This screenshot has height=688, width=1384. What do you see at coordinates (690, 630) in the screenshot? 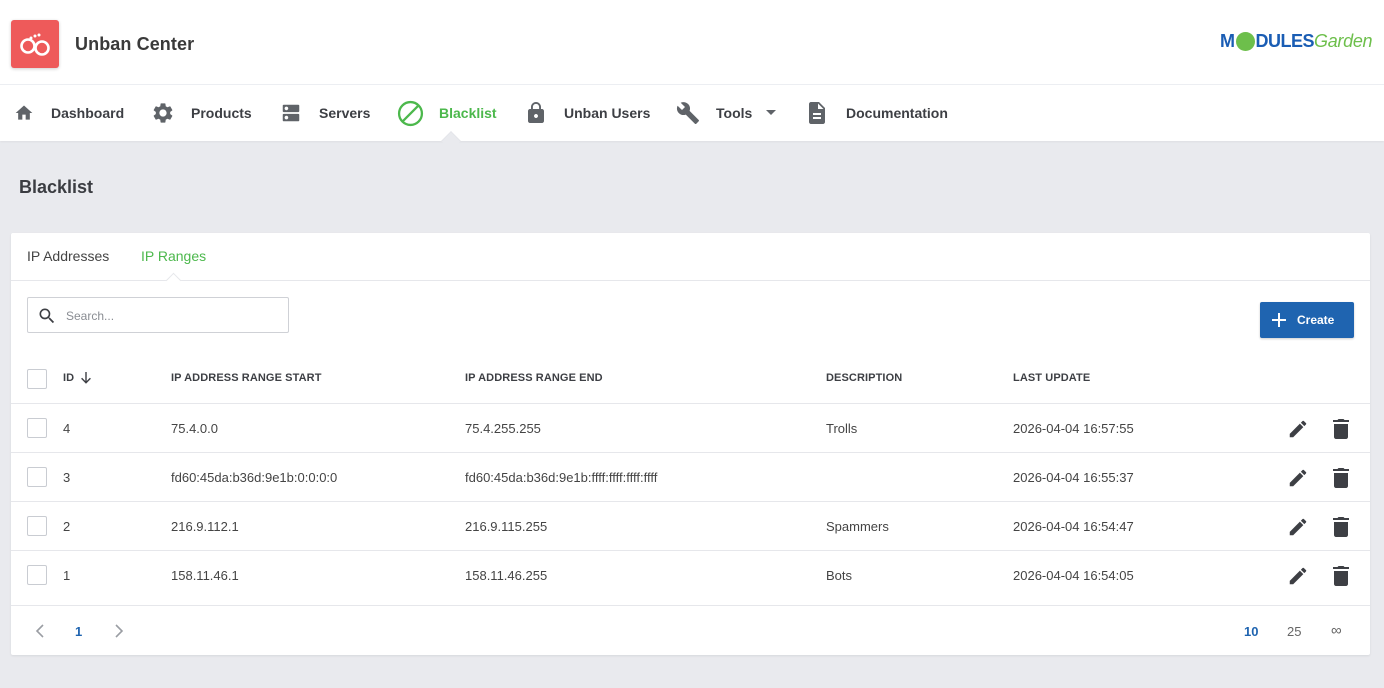
I see `table-footer: 1 10 25 ∞` at bounding box center [690, 630].